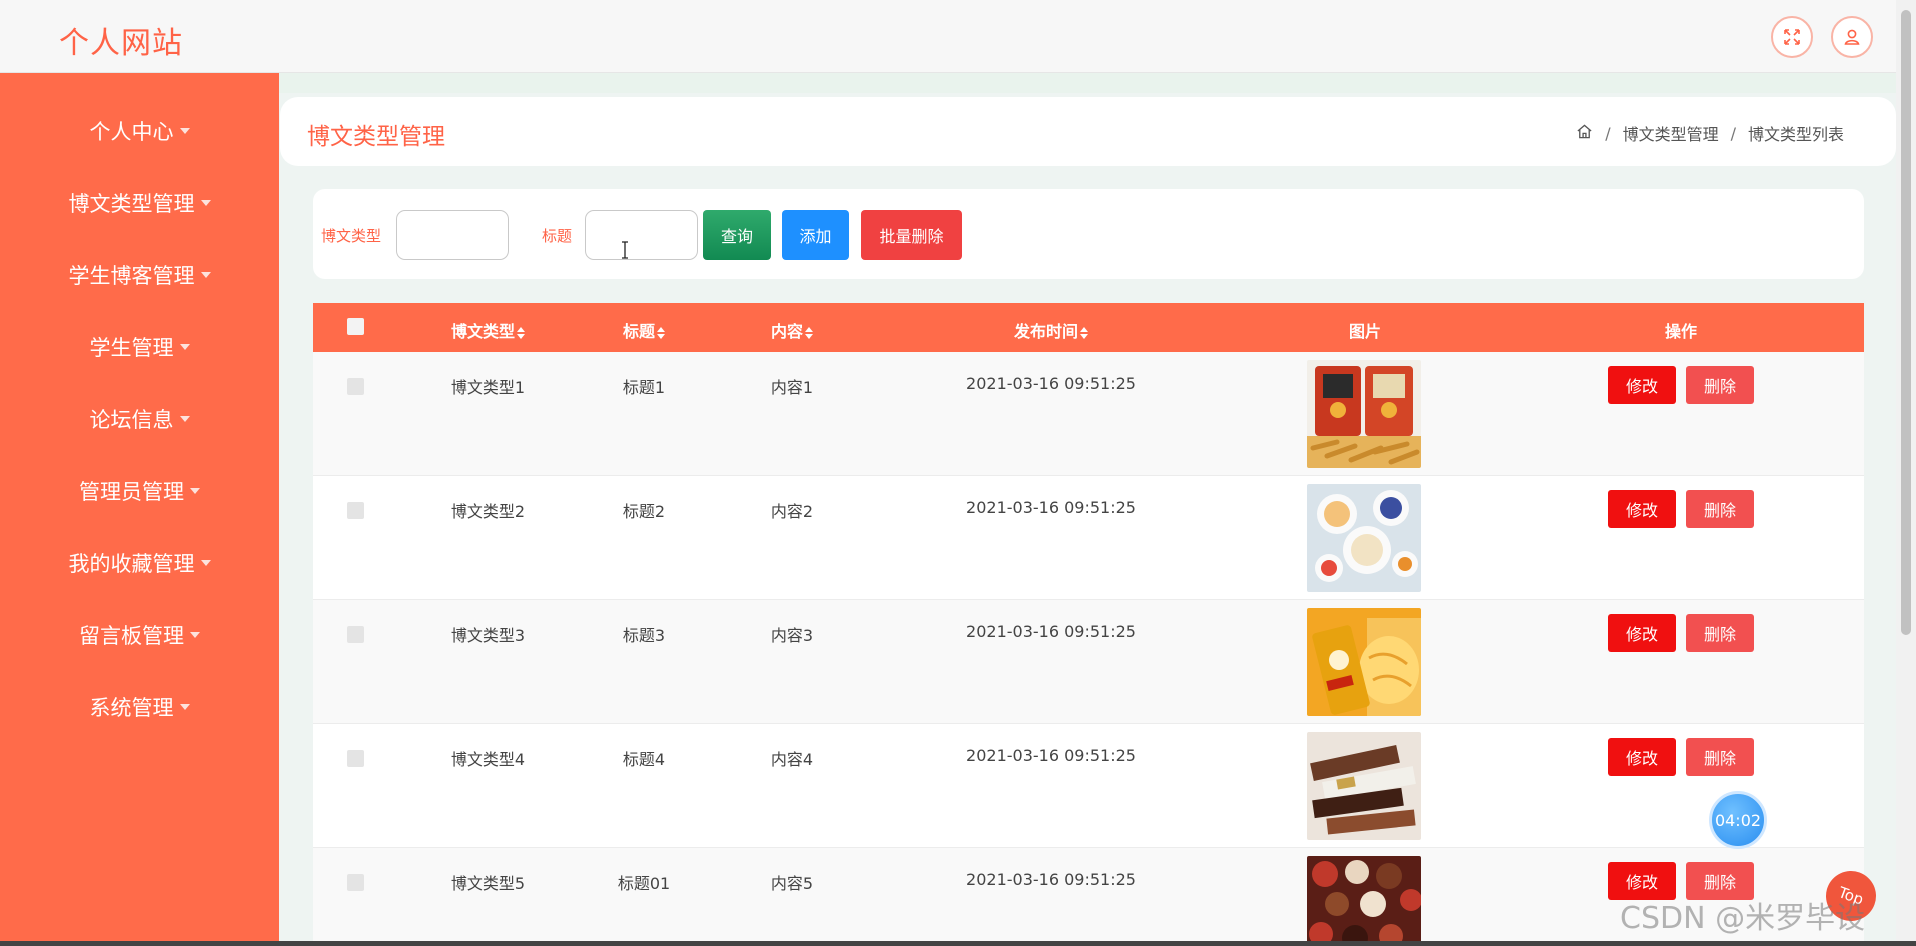 This screenshot has height=946, width=1916. What do you see at coordinates (1088, 786) in the screenshot?
I see `table-row: 博文类型4 标题4 内容4 2021-03-16 09:51:25 修改 删除` at bounding box center [1088, 786].